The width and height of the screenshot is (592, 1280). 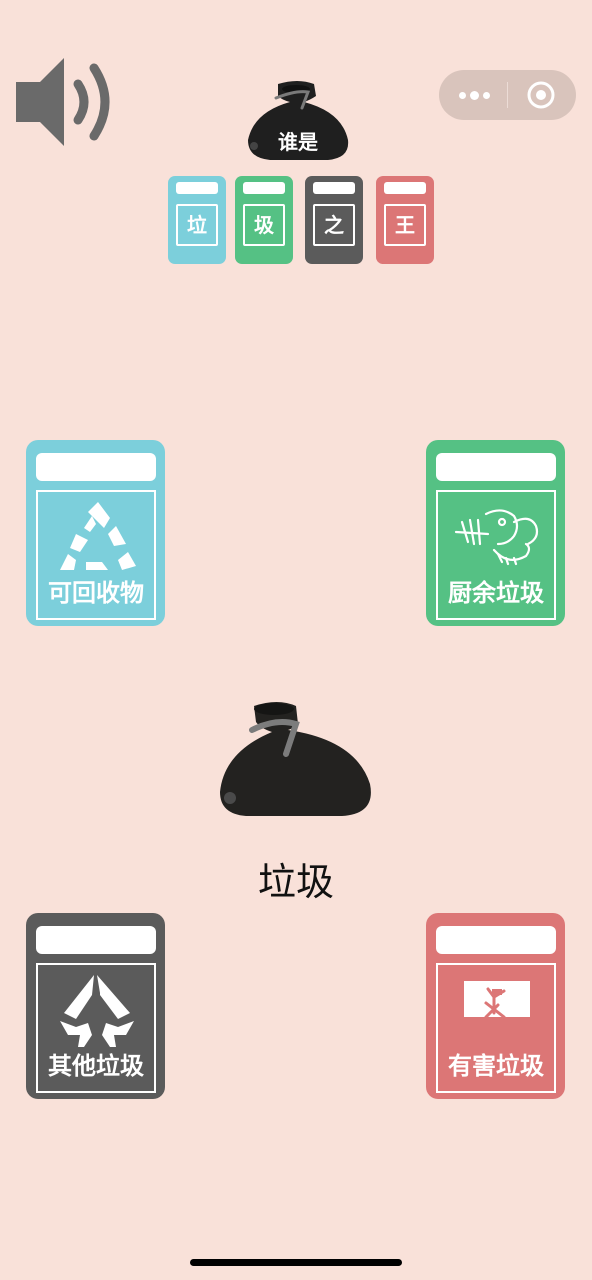 I want to click on other-waste-bin: 其他垃圾, so click(x=95, y=1006).